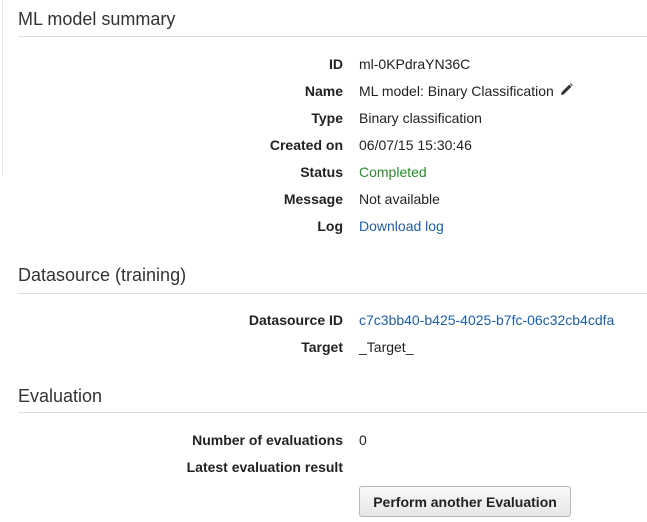 The height and width of the screenshot is (522, 647). What do you see at coordinates (415, 145) in the screenshot?
I see `created-on-value: 06/07/15 15:30:46` at bounding box center [415, 145].